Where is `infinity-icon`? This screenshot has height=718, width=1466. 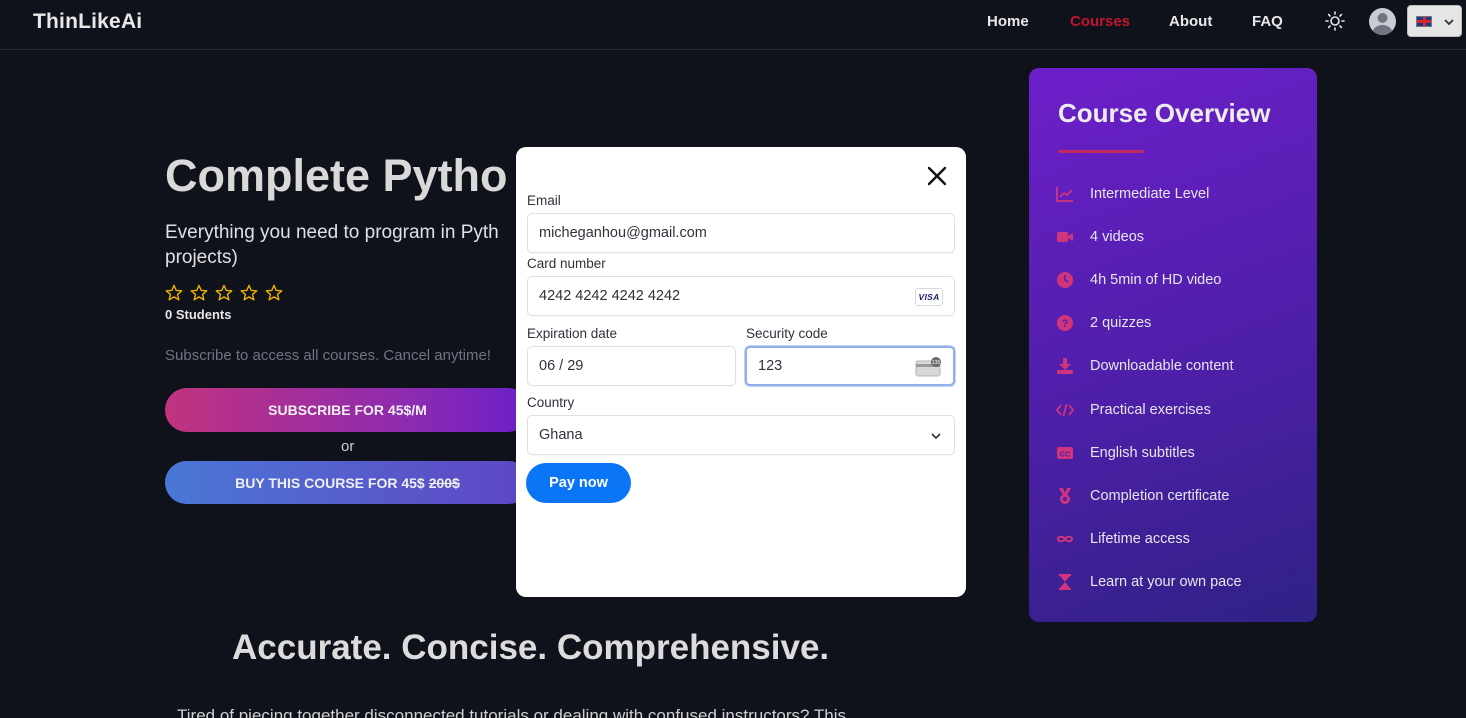 infinity-icon is located at coordinates (1065, 539).